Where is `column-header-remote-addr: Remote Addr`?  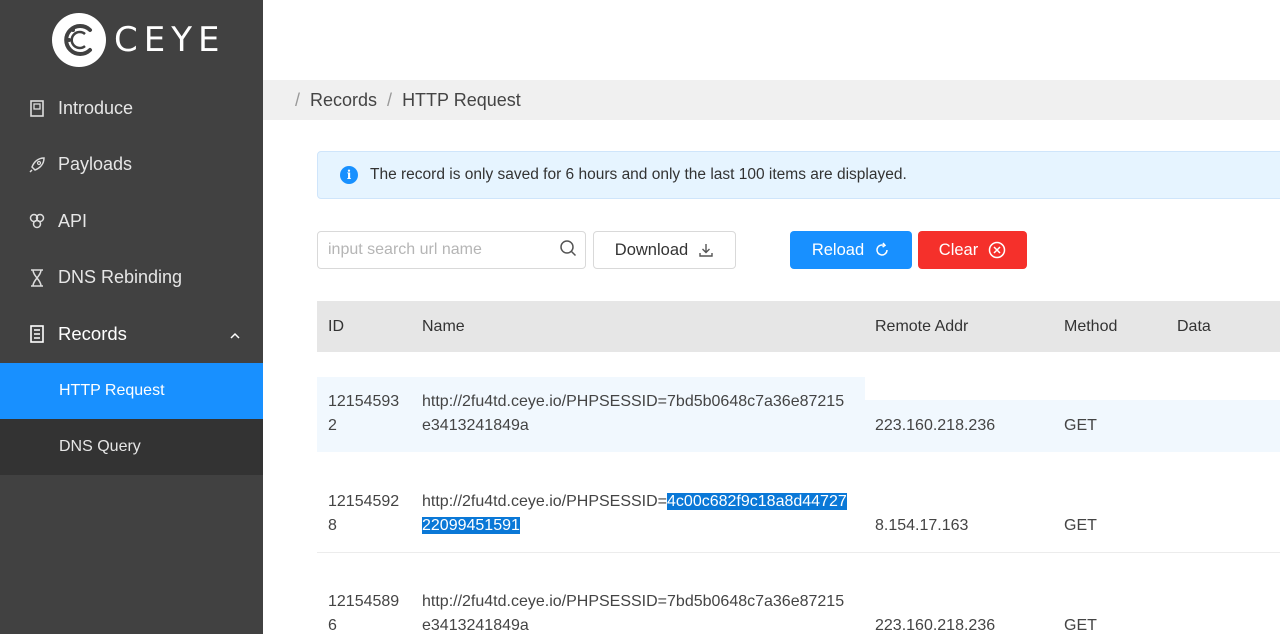 column-header-remote-addr: Remote Addr is located at coordinates (922, 326).